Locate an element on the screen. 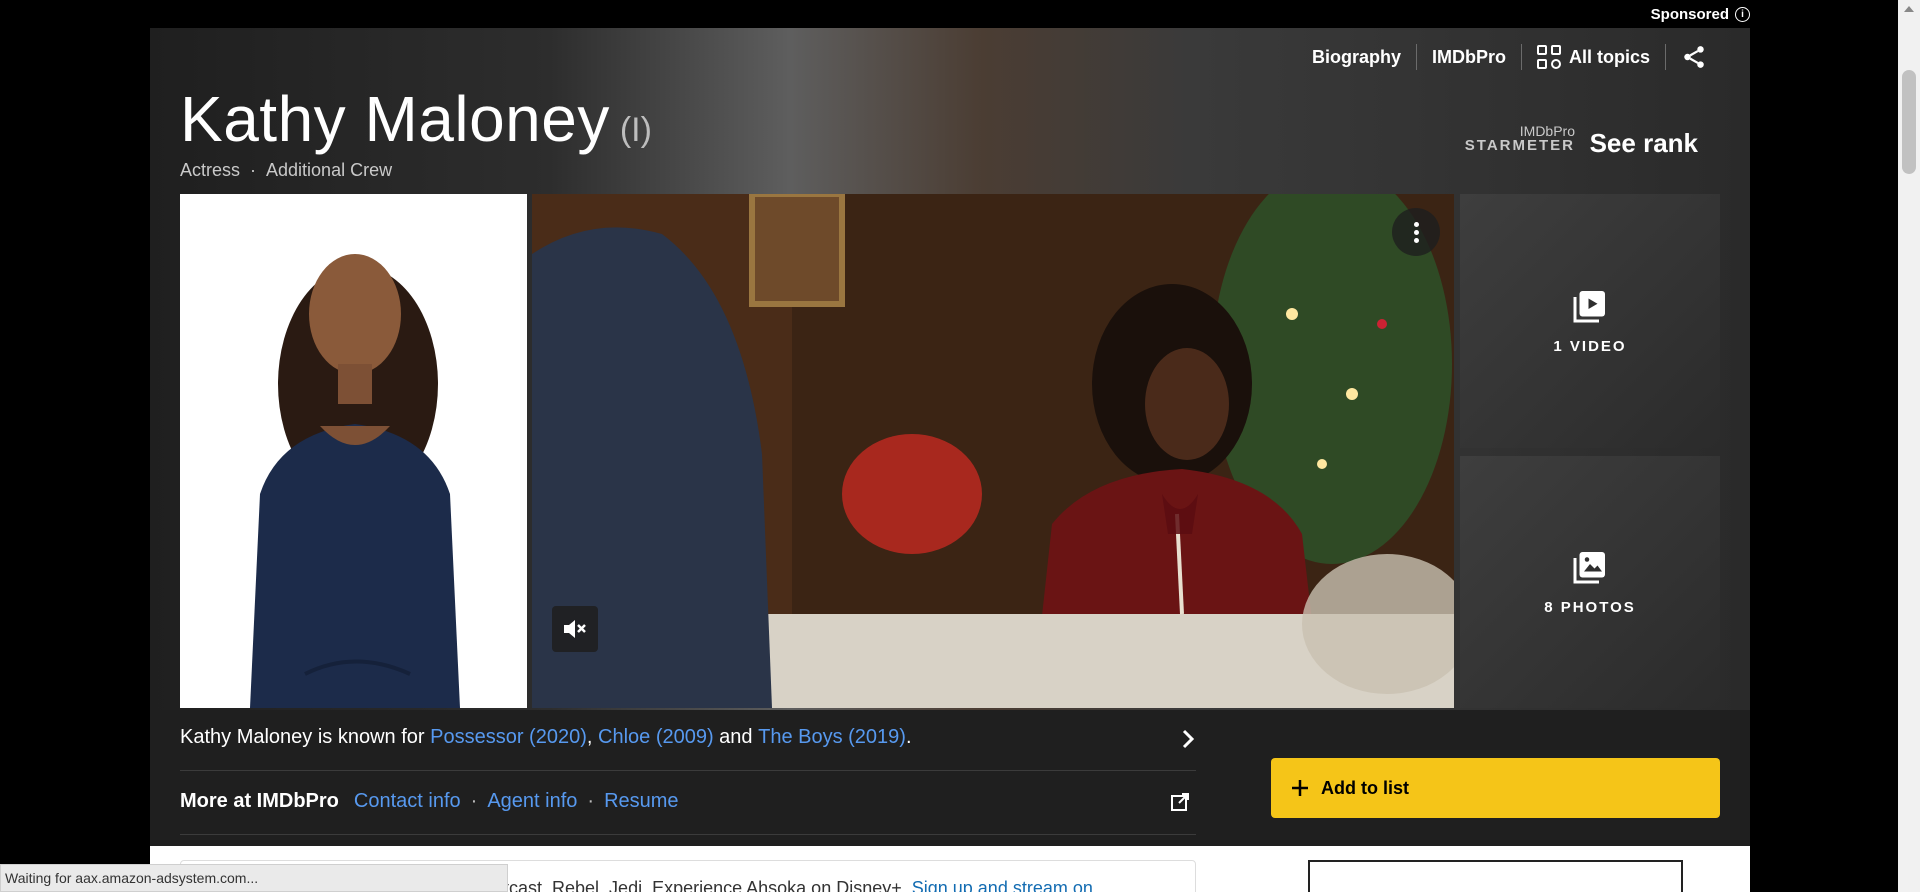 This screenshot has height=892, width=1920. portrait-image is located at coordinates (353, 451).